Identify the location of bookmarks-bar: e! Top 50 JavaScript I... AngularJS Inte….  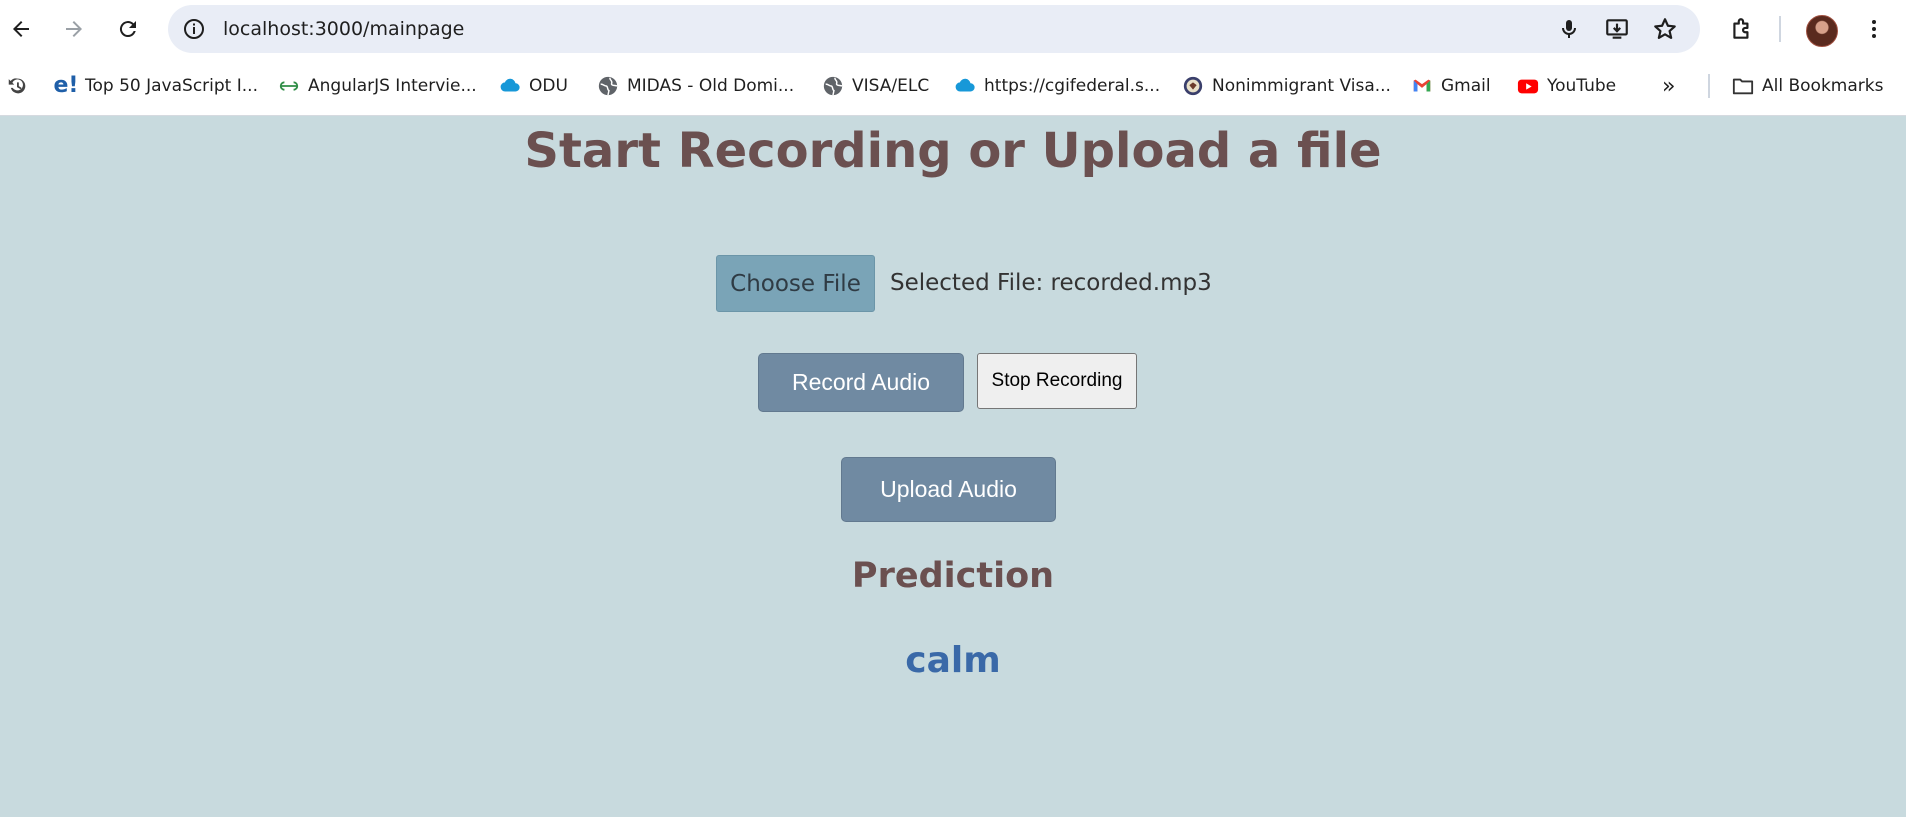
(953, 87).